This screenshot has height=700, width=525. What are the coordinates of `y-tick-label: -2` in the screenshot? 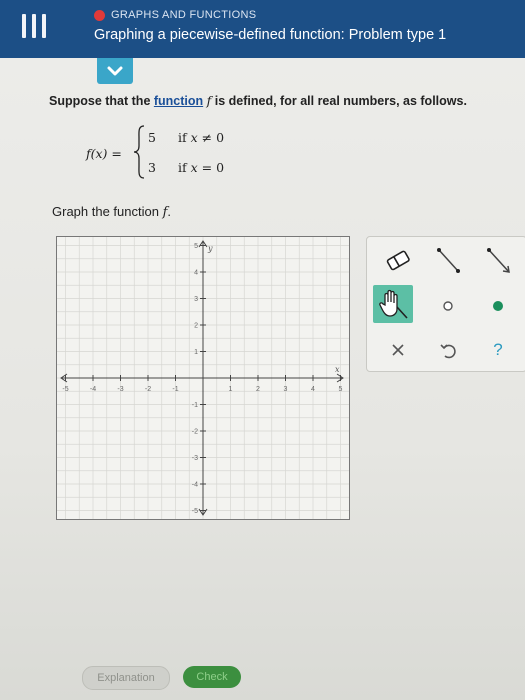 It's located at (195, 432).